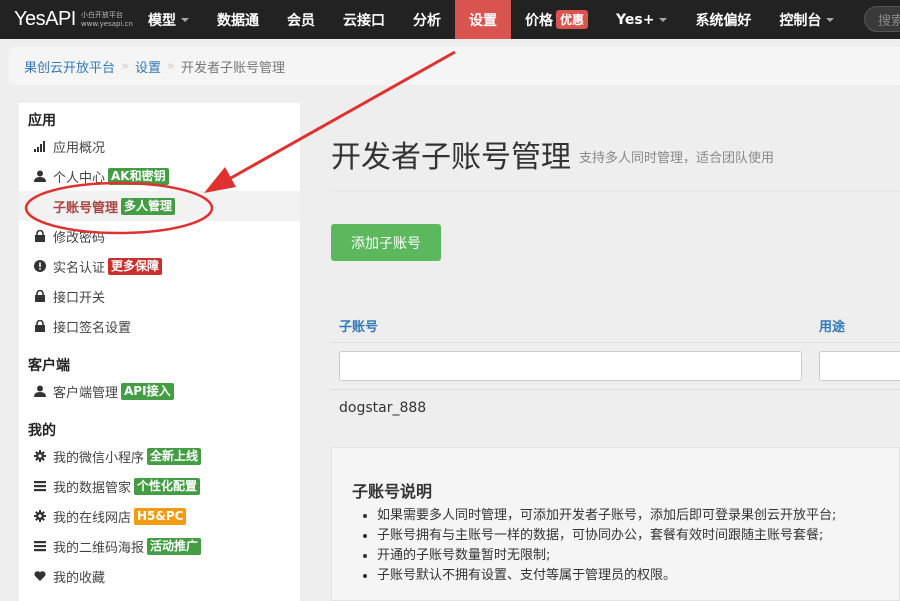 The image size is (900, 601). What do you see at coordinates (92, 328) in the screenshot?
I see `sidebar-item-label: 接口签名设置` at bounding box center [92, 328].